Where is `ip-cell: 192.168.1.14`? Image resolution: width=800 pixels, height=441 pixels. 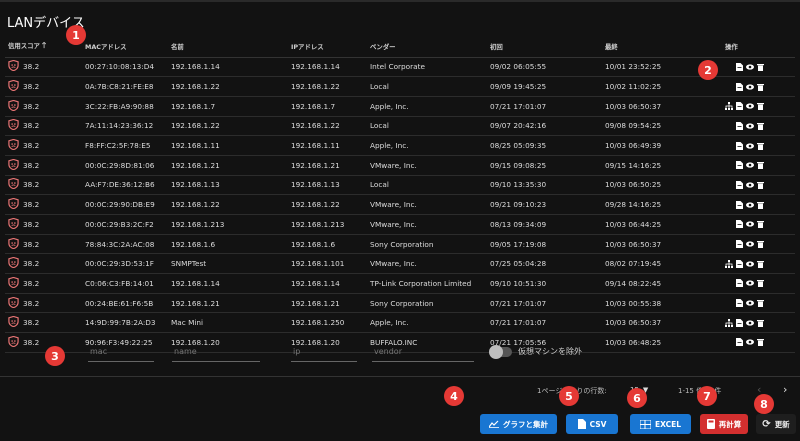 ip-cell: 192.168.1.14 is located at coordinates (327, 283).